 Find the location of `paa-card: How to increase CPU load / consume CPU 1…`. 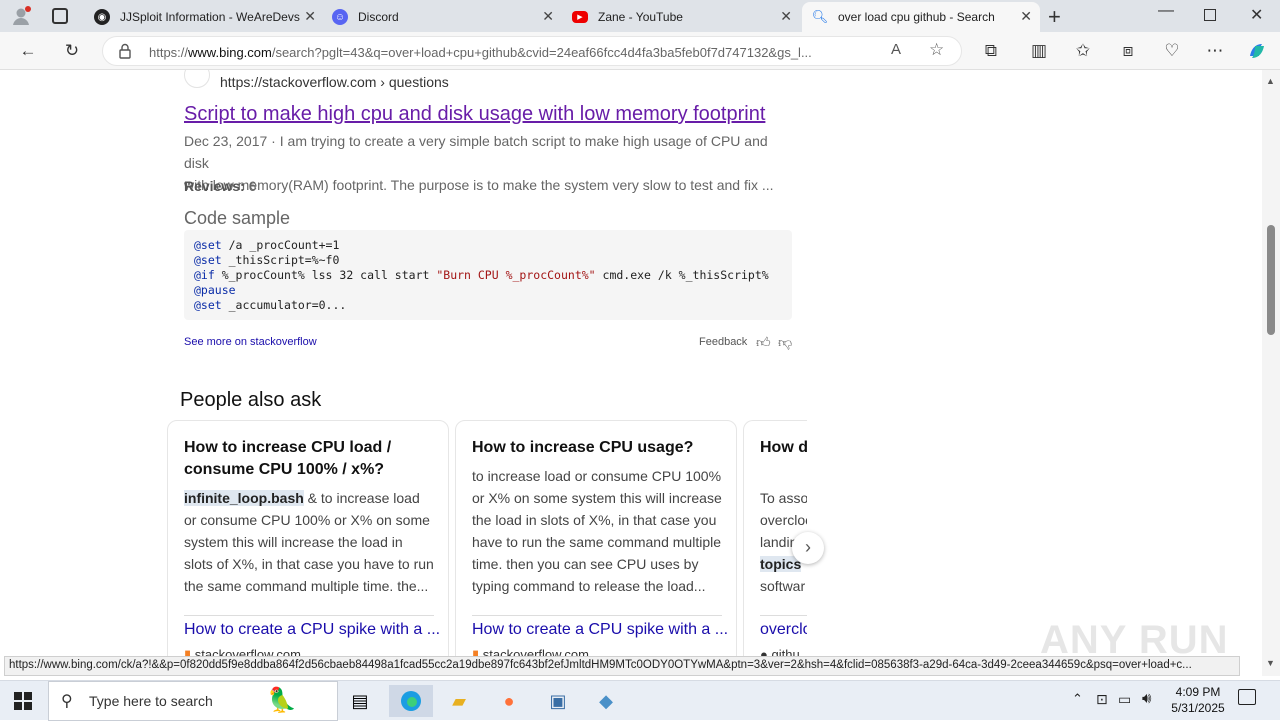

paa-card: How to increase CPU load / consume CPU 1… is located at coordinates (308, 538).